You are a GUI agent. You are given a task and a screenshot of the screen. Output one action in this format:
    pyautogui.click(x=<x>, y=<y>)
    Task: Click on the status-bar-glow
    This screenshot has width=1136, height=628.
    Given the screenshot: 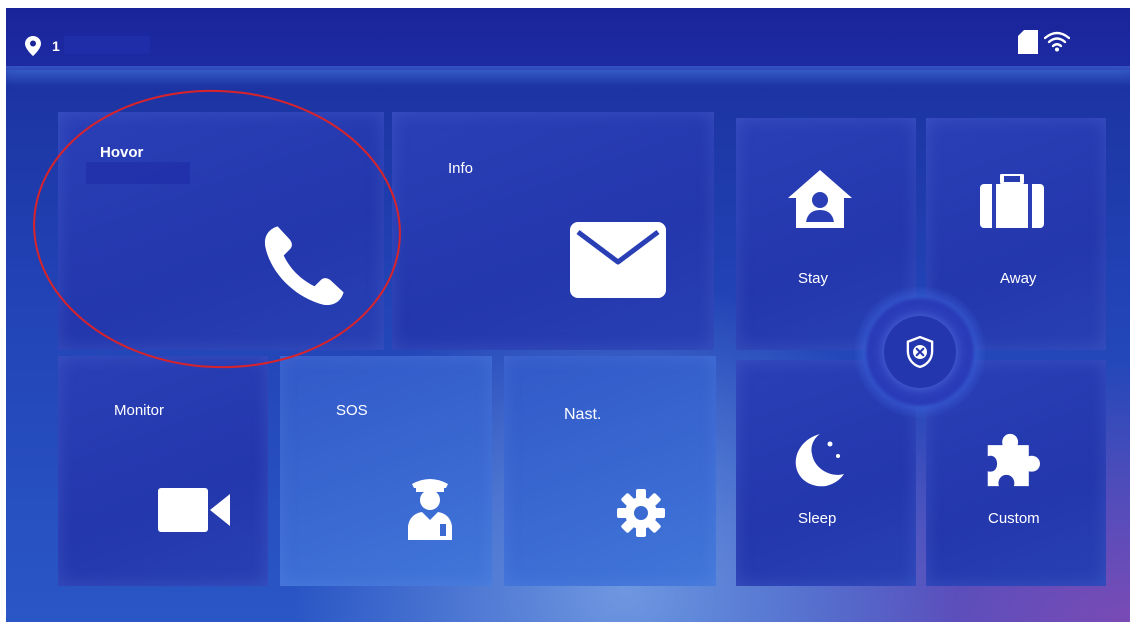 What is the action you would take?
    pyautogui.click(x=568, y=76)
    